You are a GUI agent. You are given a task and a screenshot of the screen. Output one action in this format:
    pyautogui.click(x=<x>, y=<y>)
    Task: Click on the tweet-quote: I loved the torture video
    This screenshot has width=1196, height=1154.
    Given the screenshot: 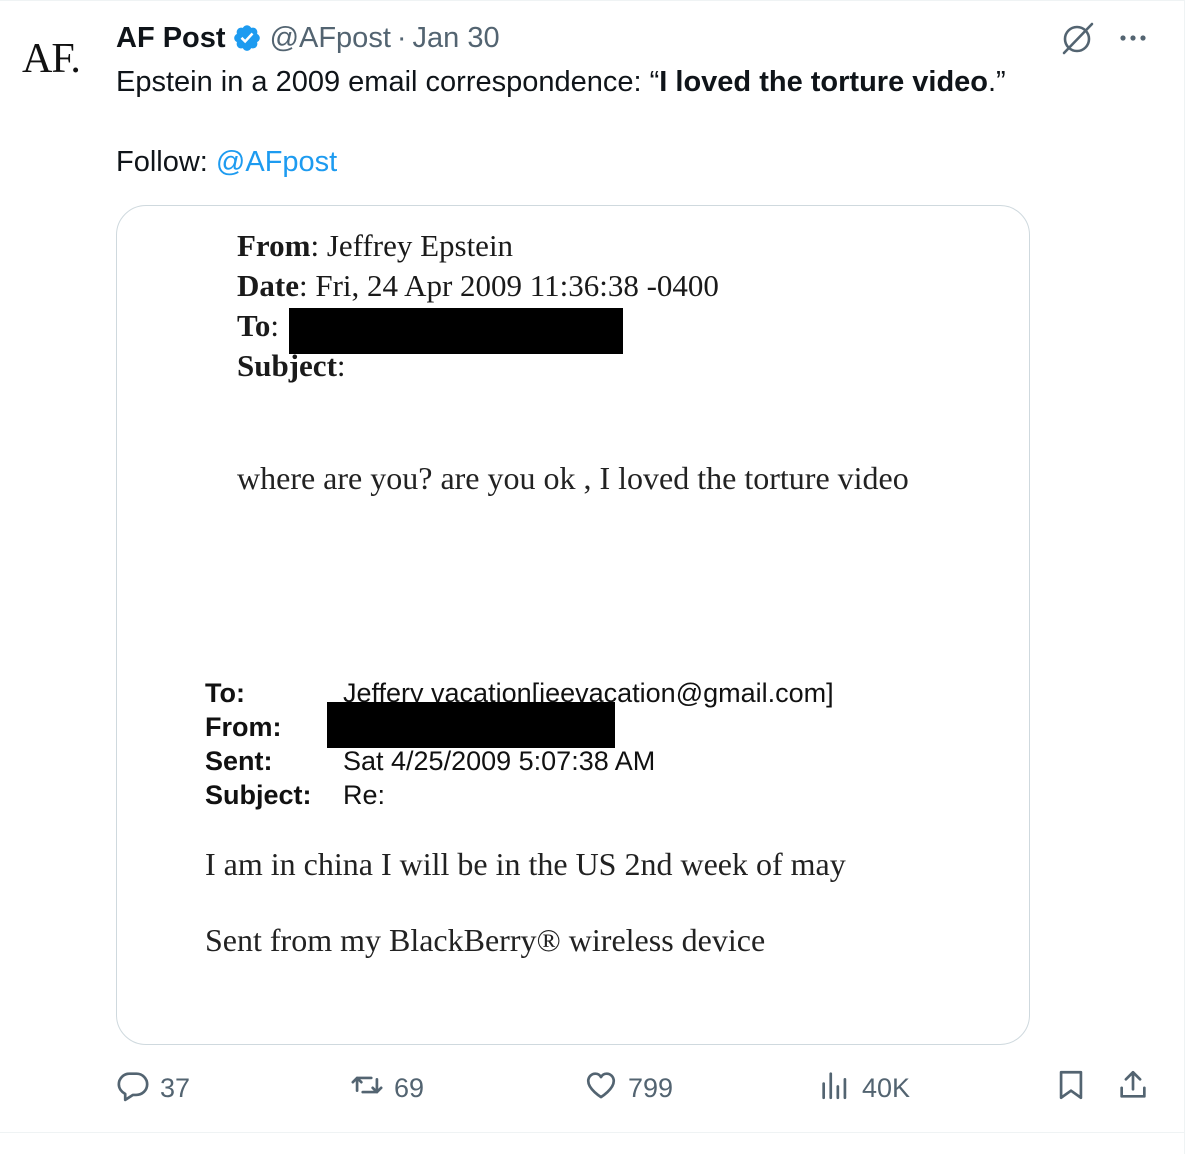 What is the action you would take?
    pyautogui.click(x=823, y=82)
    